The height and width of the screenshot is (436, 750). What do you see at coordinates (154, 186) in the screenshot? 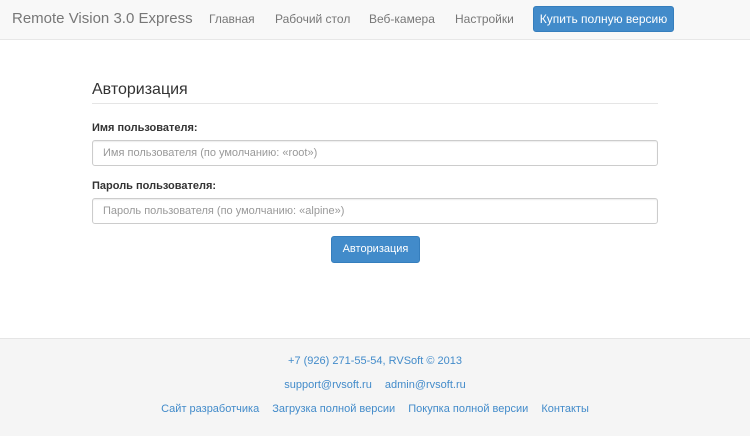
I see `password-label: Пароль пользователя:` at bounding box center [154, 186].